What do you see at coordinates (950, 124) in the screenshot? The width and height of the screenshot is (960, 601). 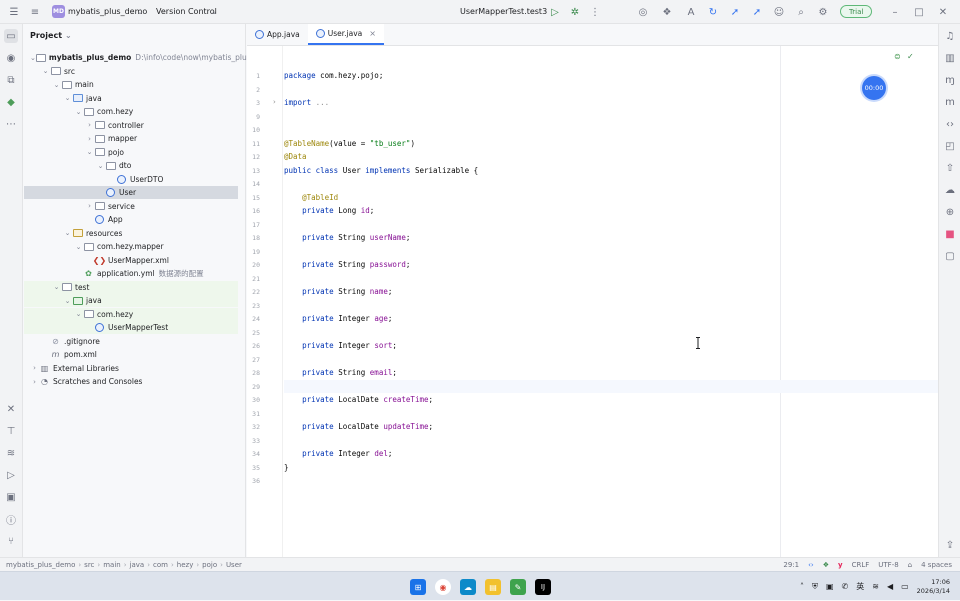 I see `code-icon: ‹›` at bounding box center [950, 124].